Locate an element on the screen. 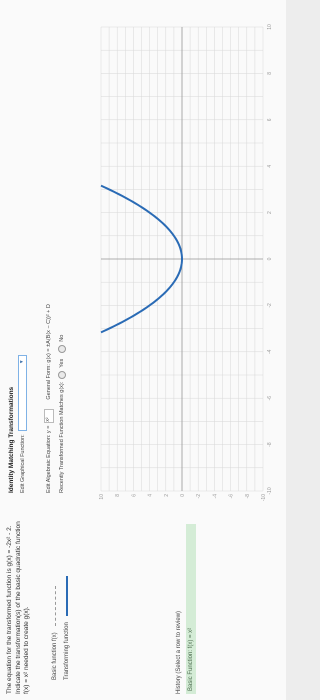  no-label: No is located at coordinates (62, 338).